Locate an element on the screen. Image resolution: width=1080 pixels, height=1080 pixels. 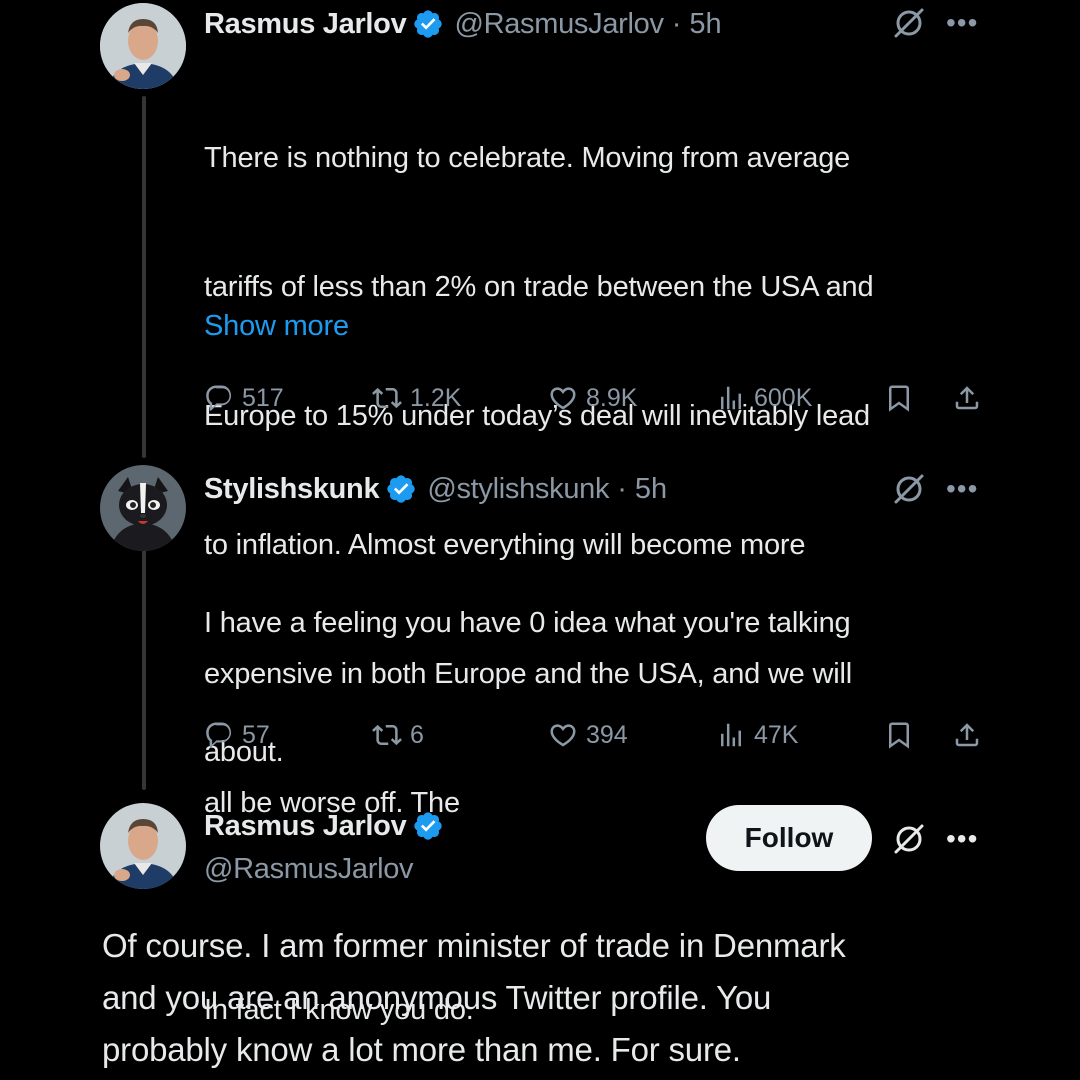
reply-count: 57 is located at coordinates (256, 734).